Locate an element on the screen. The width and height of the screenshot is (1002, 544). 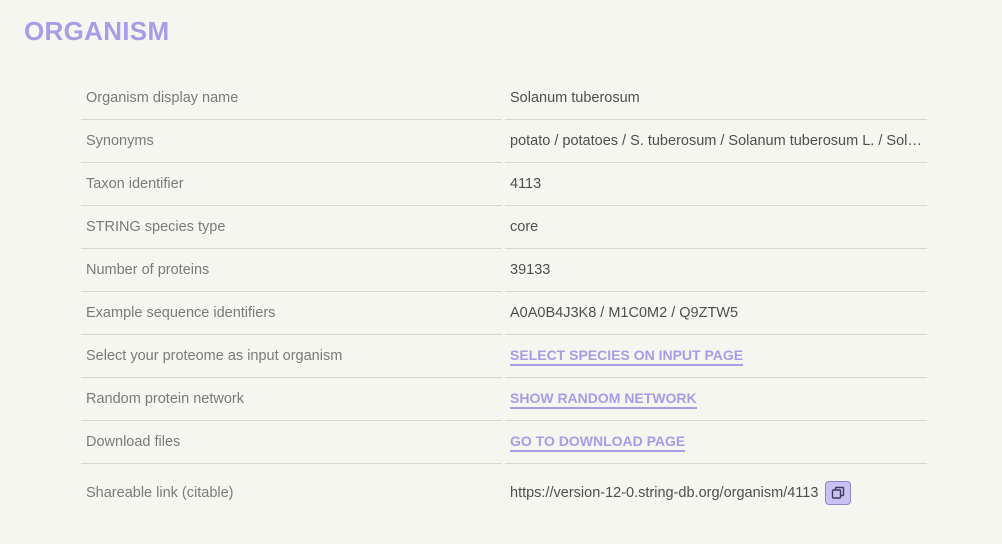
copy-link-button is located at coordinates (838, 493).